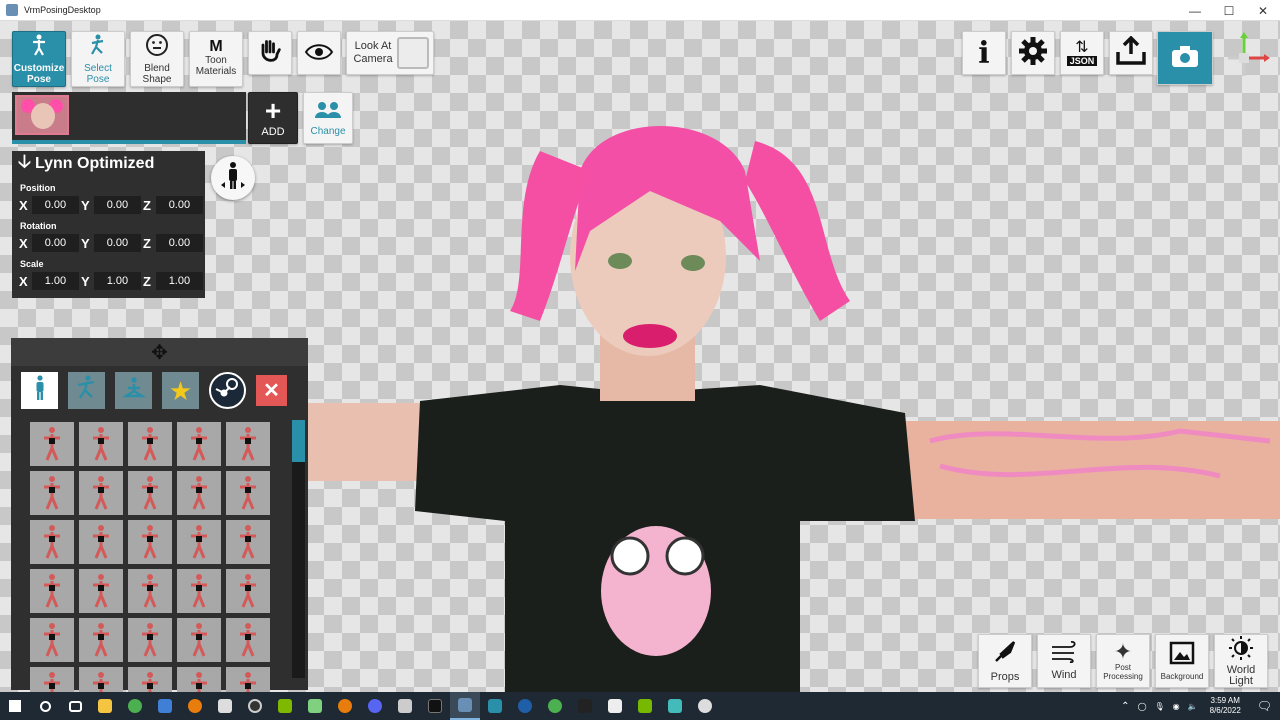  What do you see at coordinates (1082, 53) in the screenshot?
I see `json-button: ⇅ JSON` at bounding box center [1082, 53].